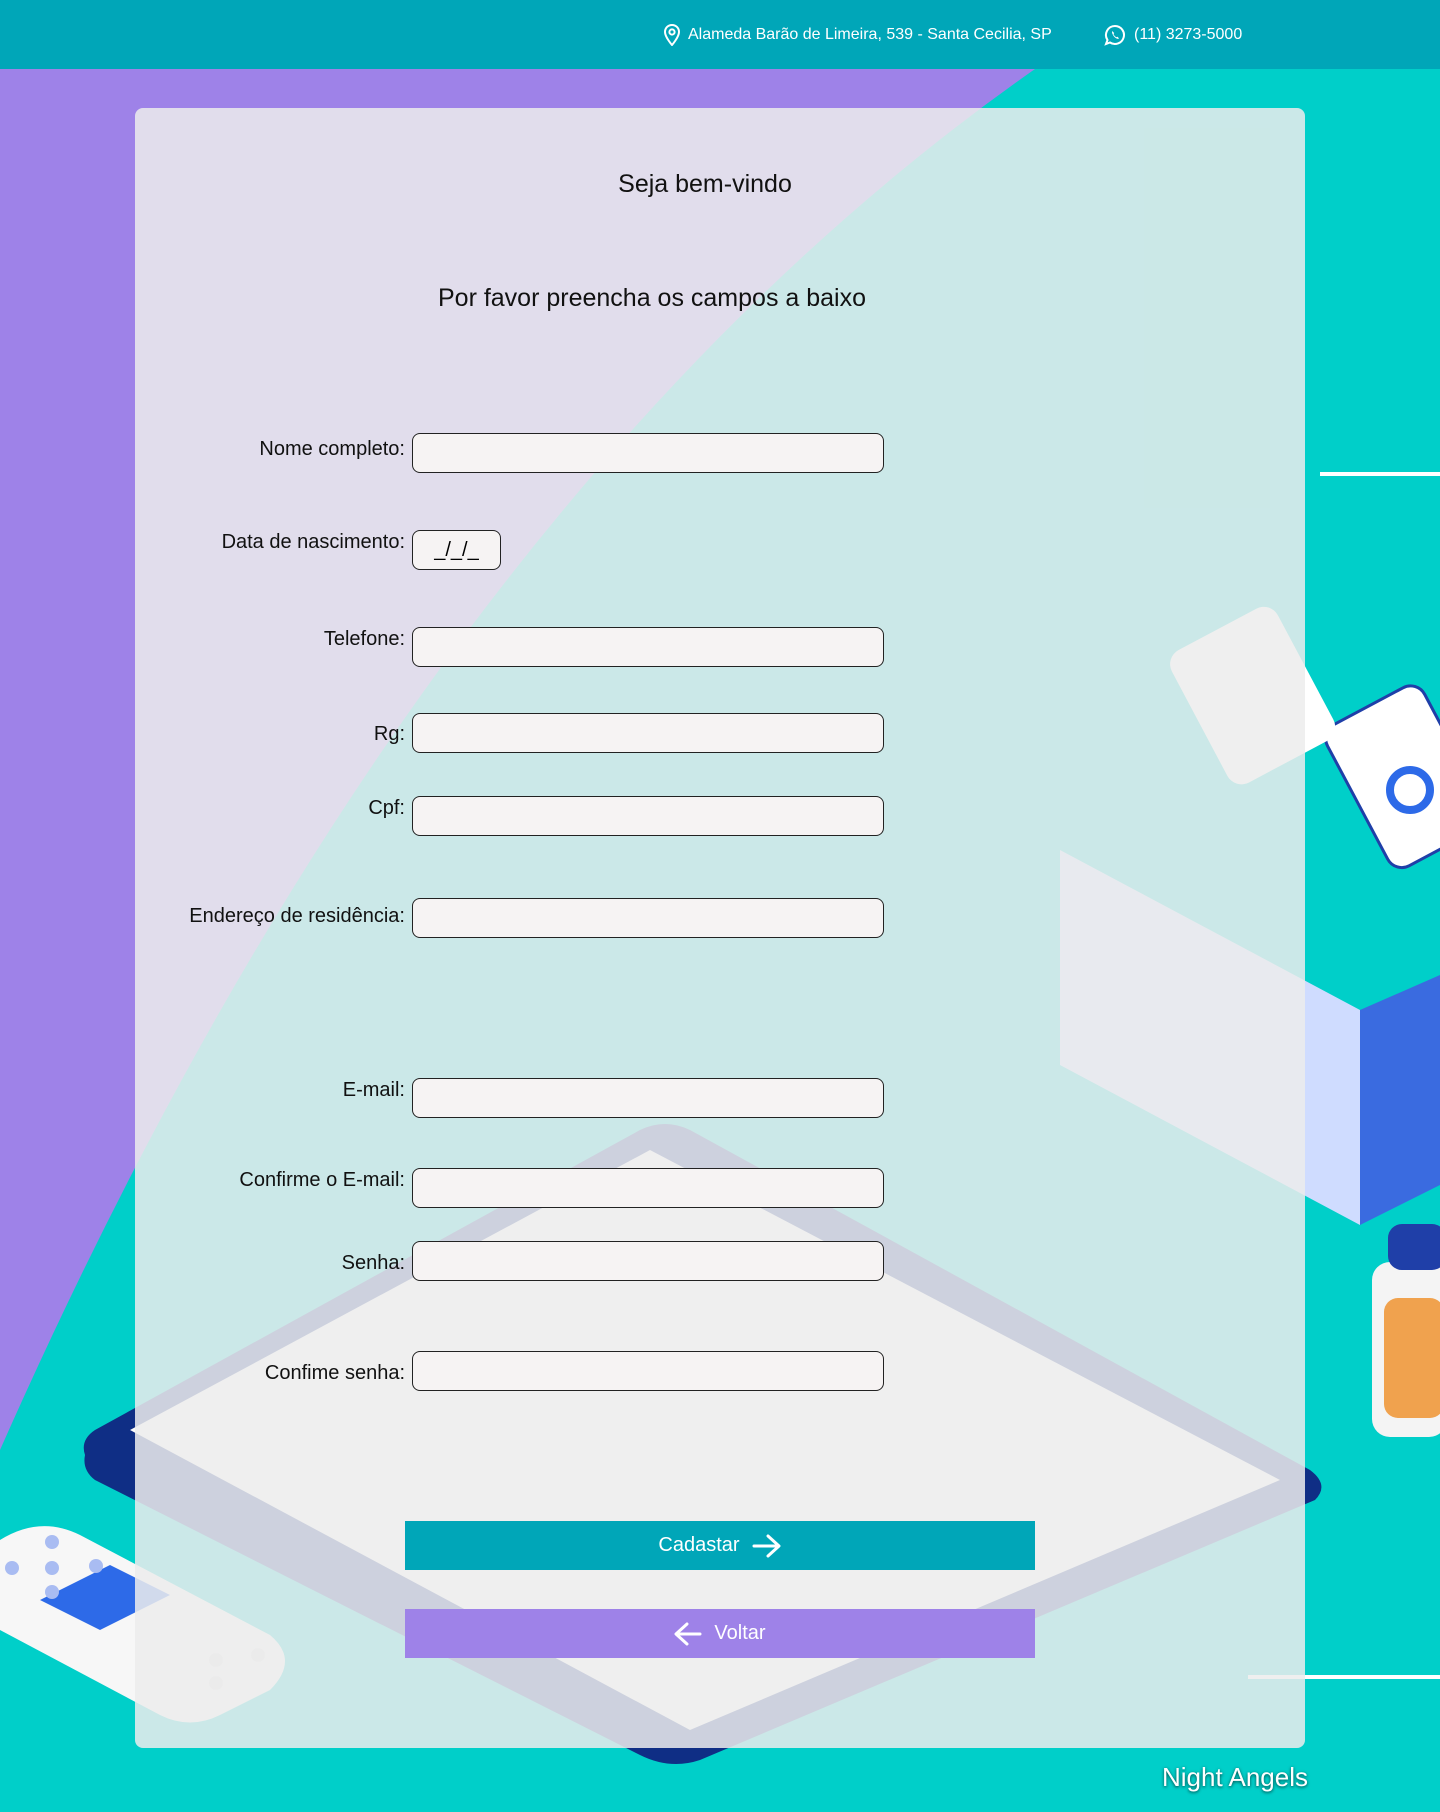 Image resolution: width=1440 pixels, height=1812 pixels. I want to click on endereco-label: Endereço de residência:, so click(297, 916).